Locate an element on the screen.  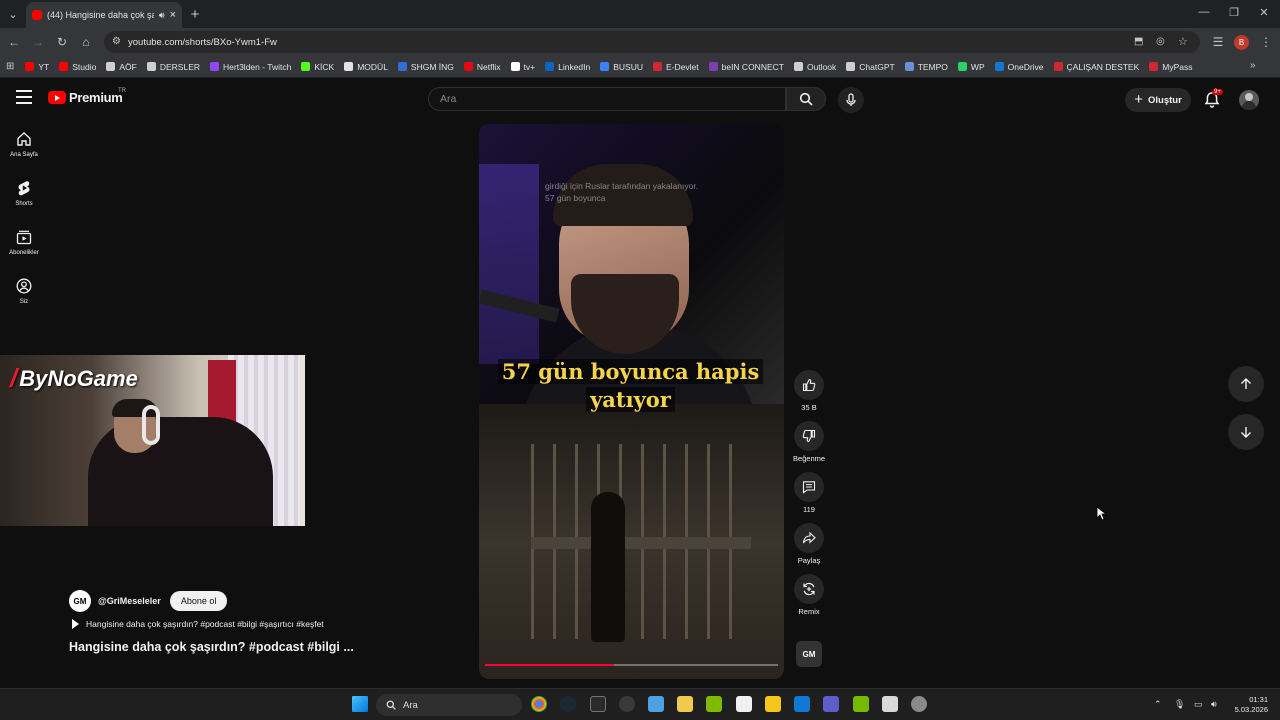
channel-name: @GriMeseleler is located at coordinates (129, 601).